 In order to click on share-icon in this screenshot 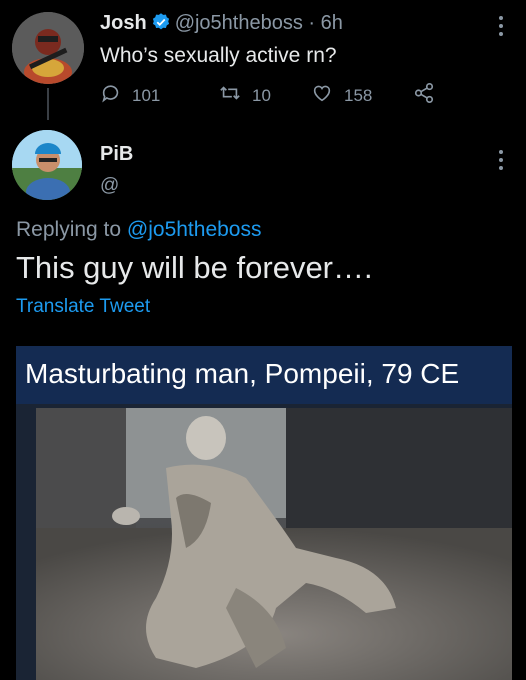, I will do `click(424, 95)`.